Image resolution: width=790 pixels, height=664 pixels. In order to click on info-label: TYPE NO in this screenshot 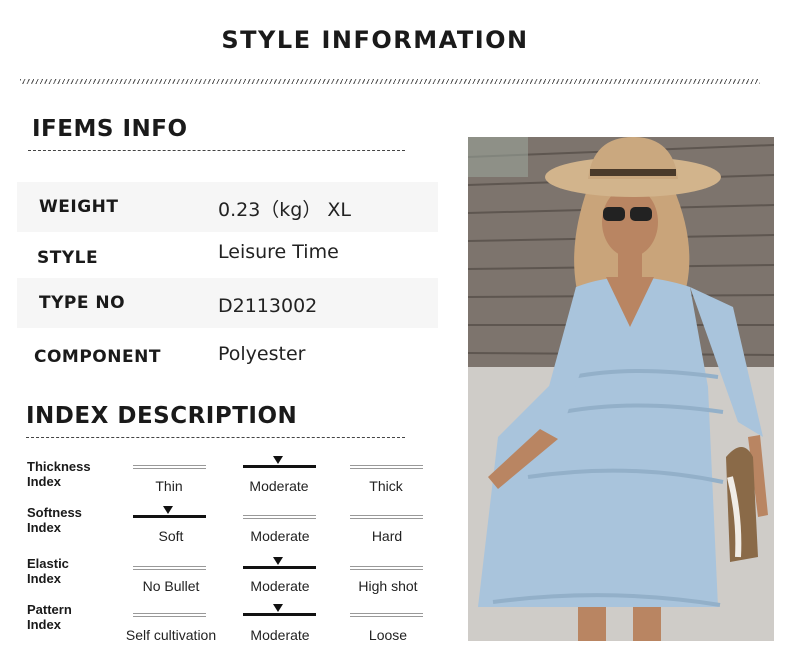, I will do `click(82, 303)`.